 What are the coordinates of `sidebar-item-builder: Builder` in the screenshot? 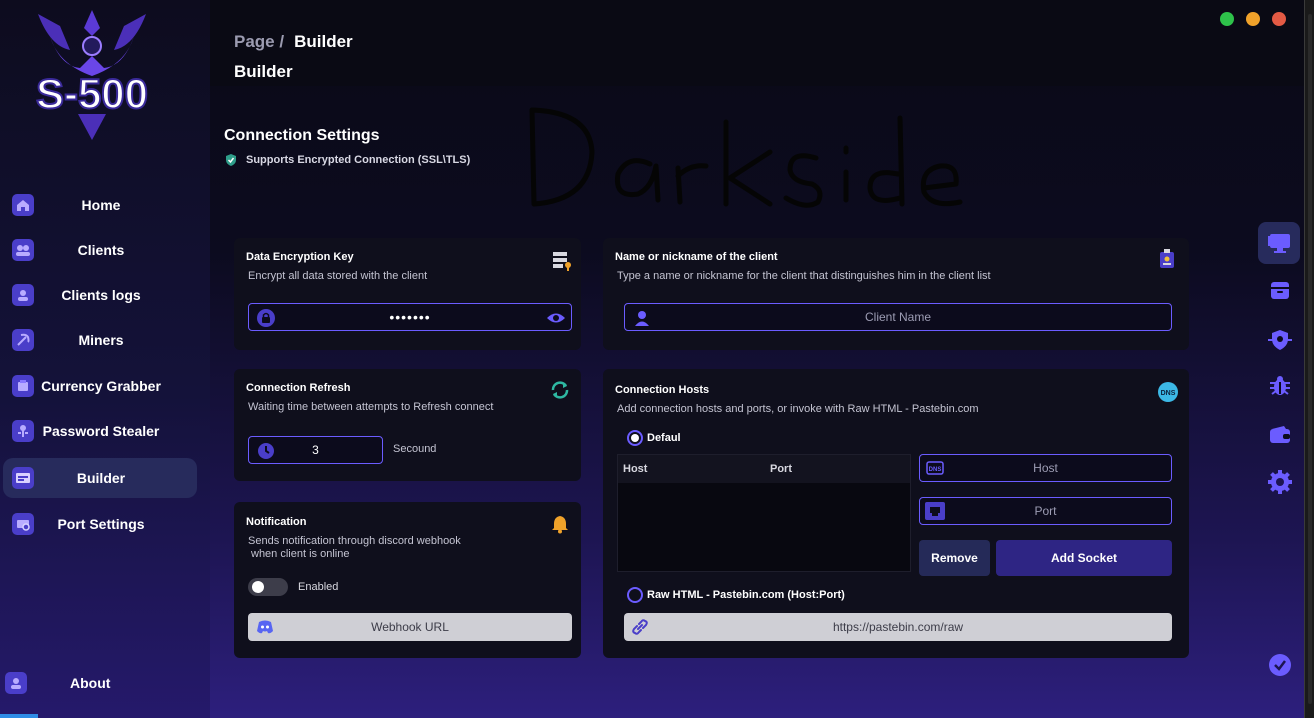 It's located at (100, 478).